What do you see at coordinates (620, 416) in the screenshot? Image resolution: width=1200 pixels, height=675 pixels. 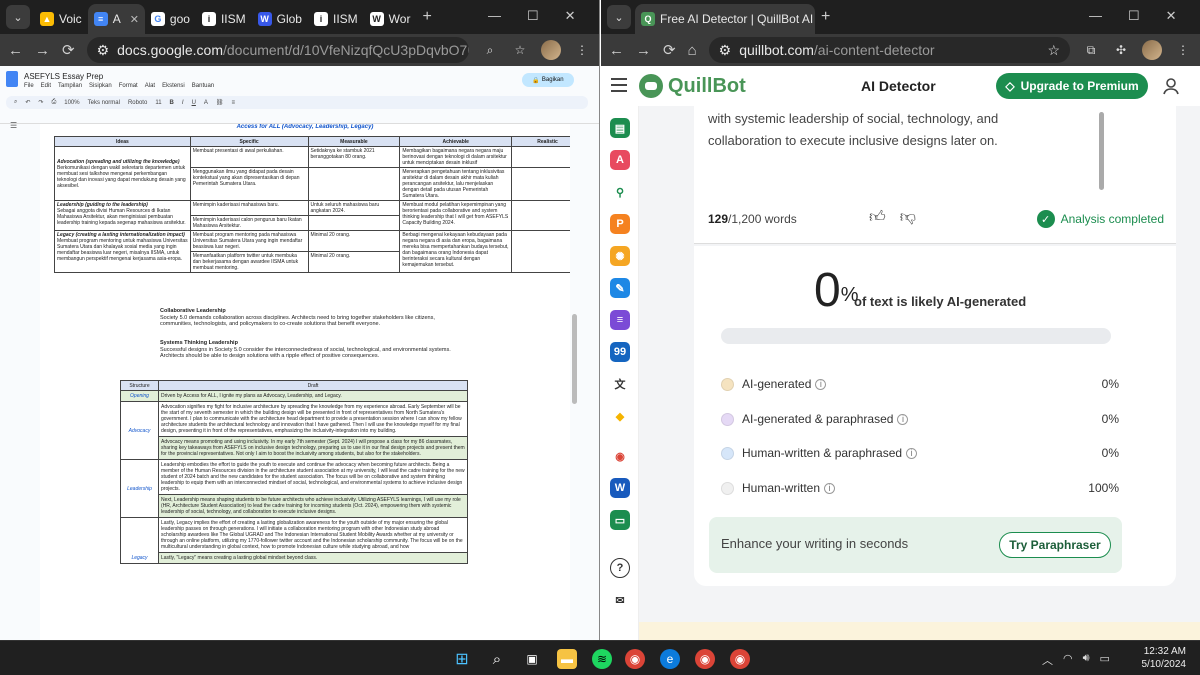 I see `premium-diamond-icon: ◆` at bounding box center [620, 416].